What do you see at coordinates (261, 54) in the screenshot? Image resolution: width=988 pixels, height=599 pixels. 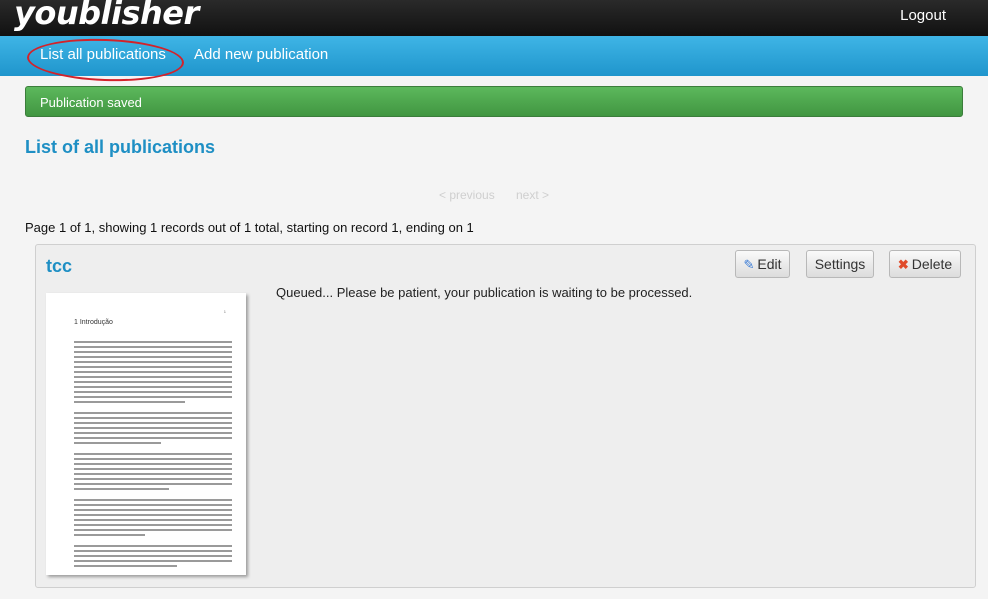 I see `nav-add-new-publication: Add new publication` at bounding box center [261, 54].